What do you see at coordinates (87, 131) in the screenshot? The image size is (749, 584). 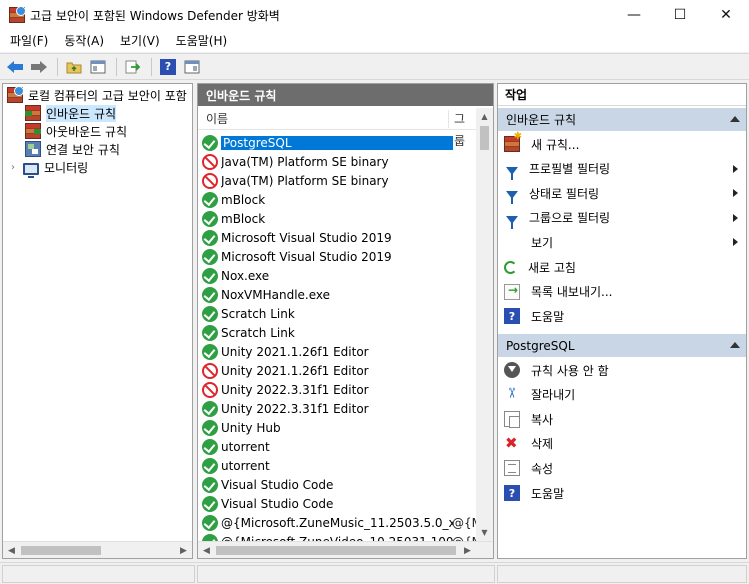 I see `tree-item-label: 아웃바운드 규칙` at bounding box center [87, 131].